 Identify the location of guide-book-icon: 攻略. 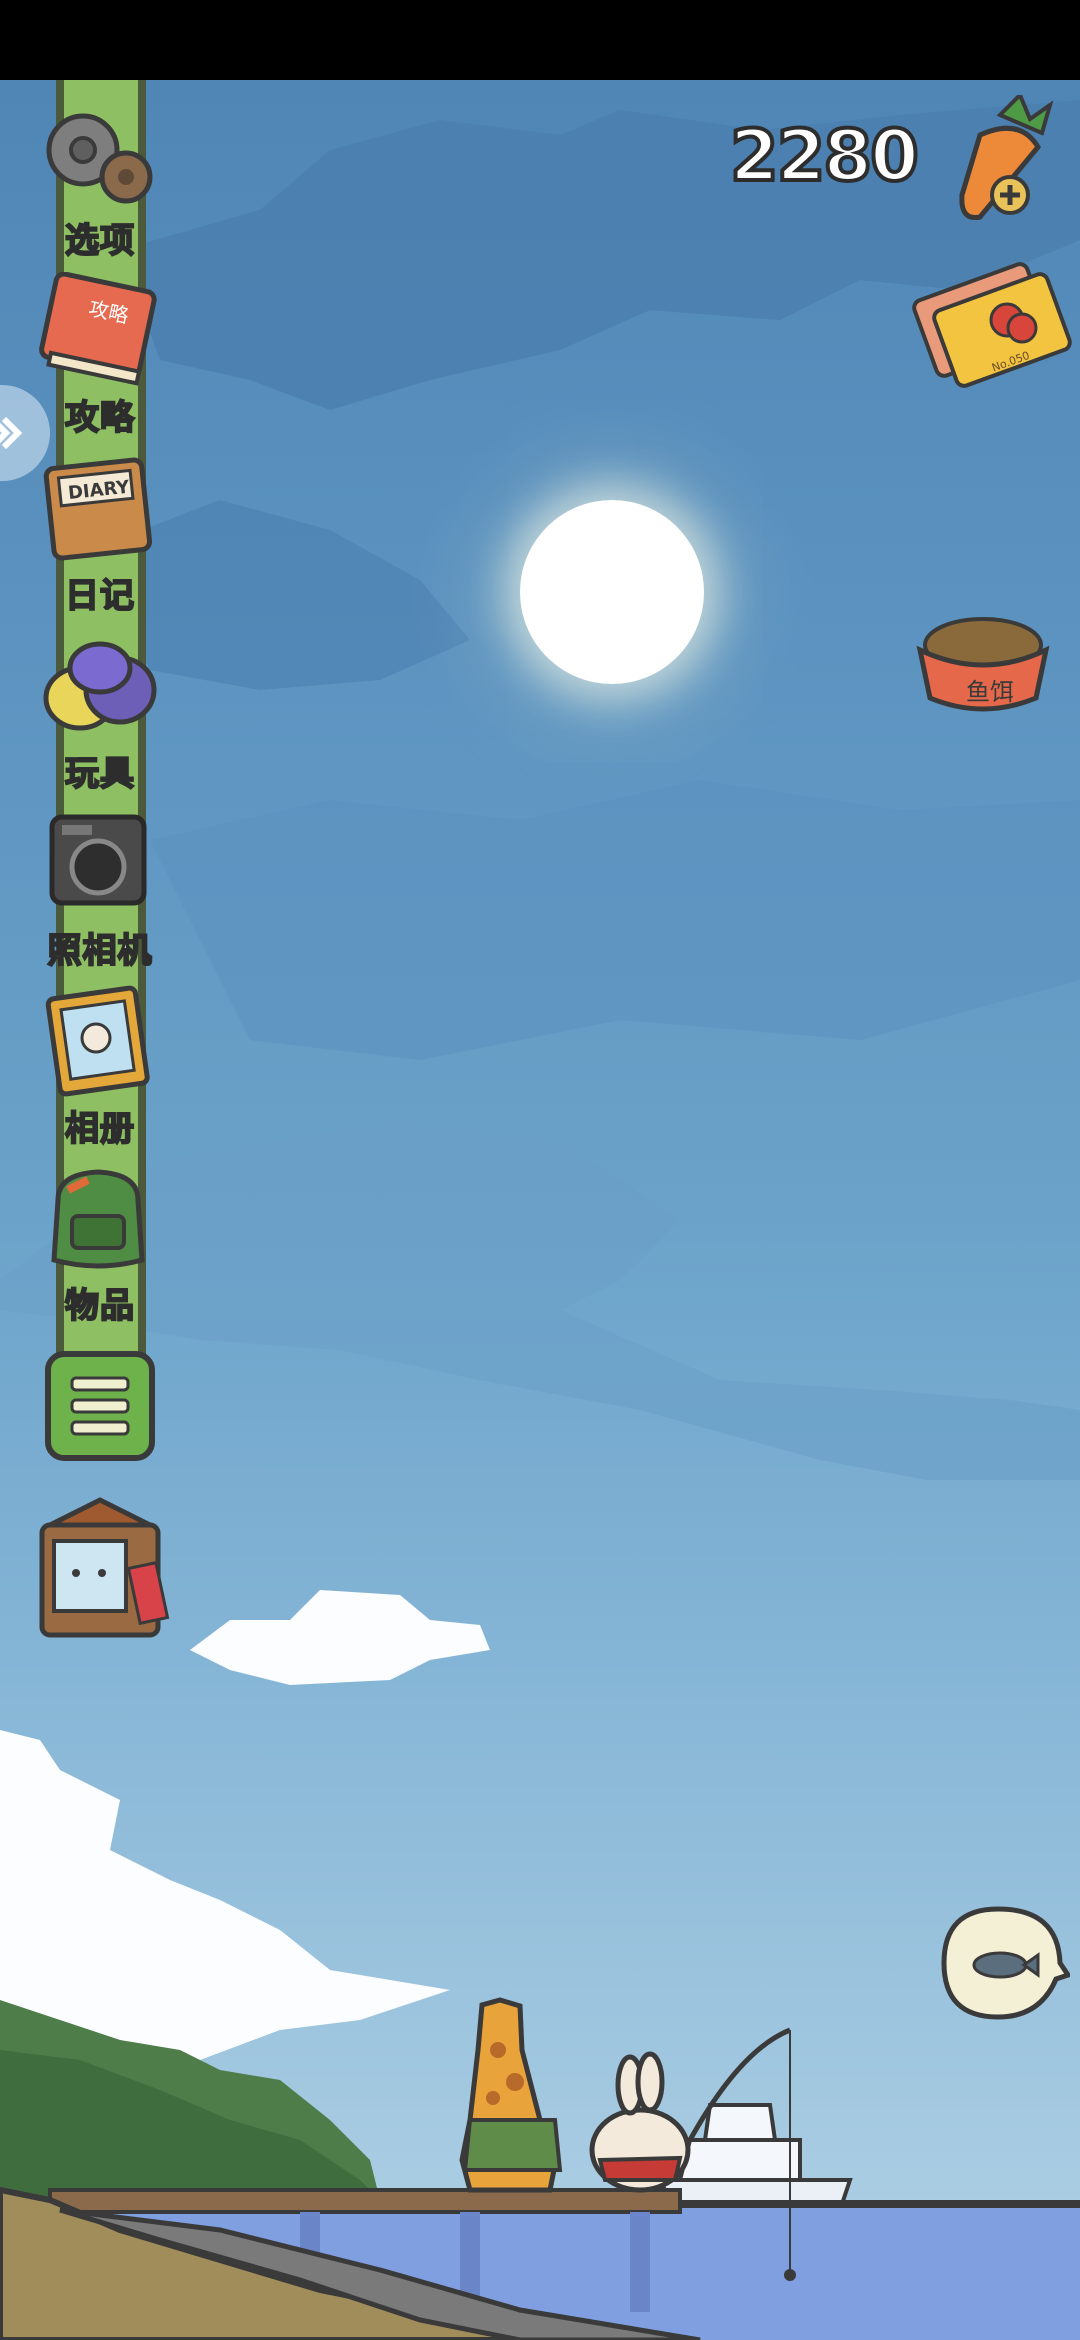
(98, 329).